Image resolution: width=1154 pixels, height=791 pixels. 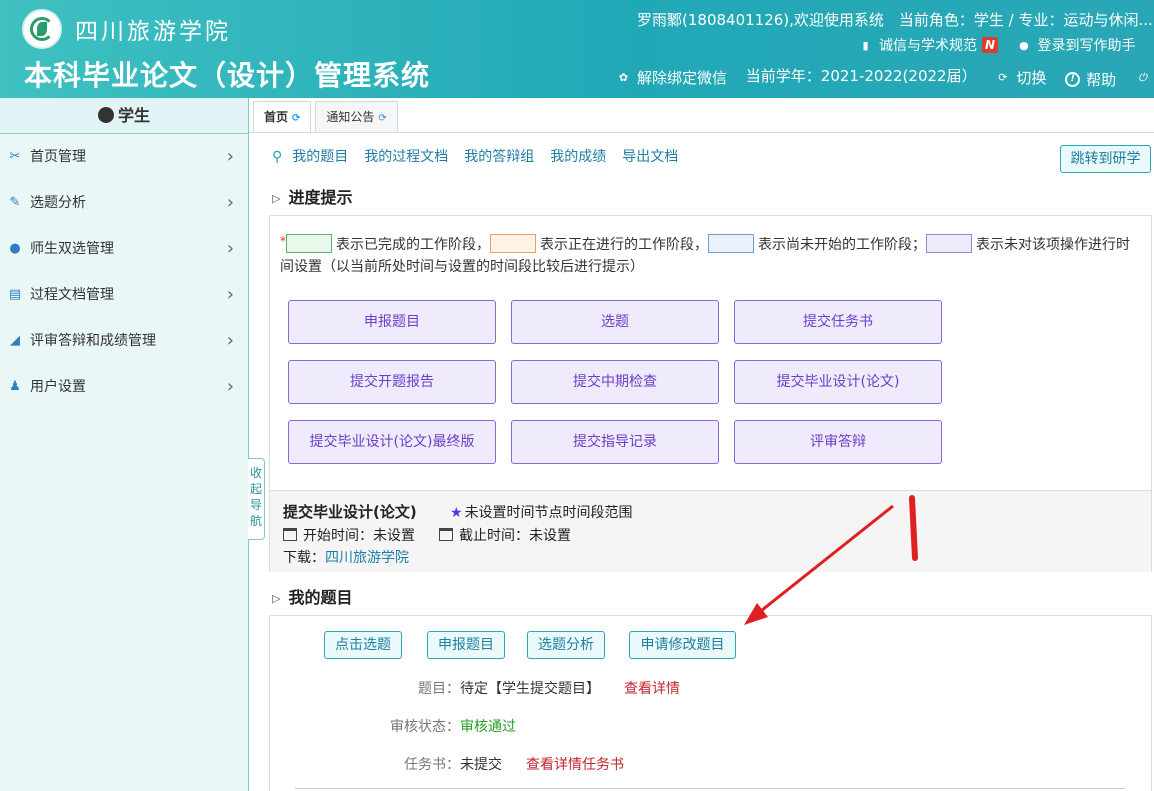 I want to click on task-book-label: 任务书：, so click(x=432, y=765).